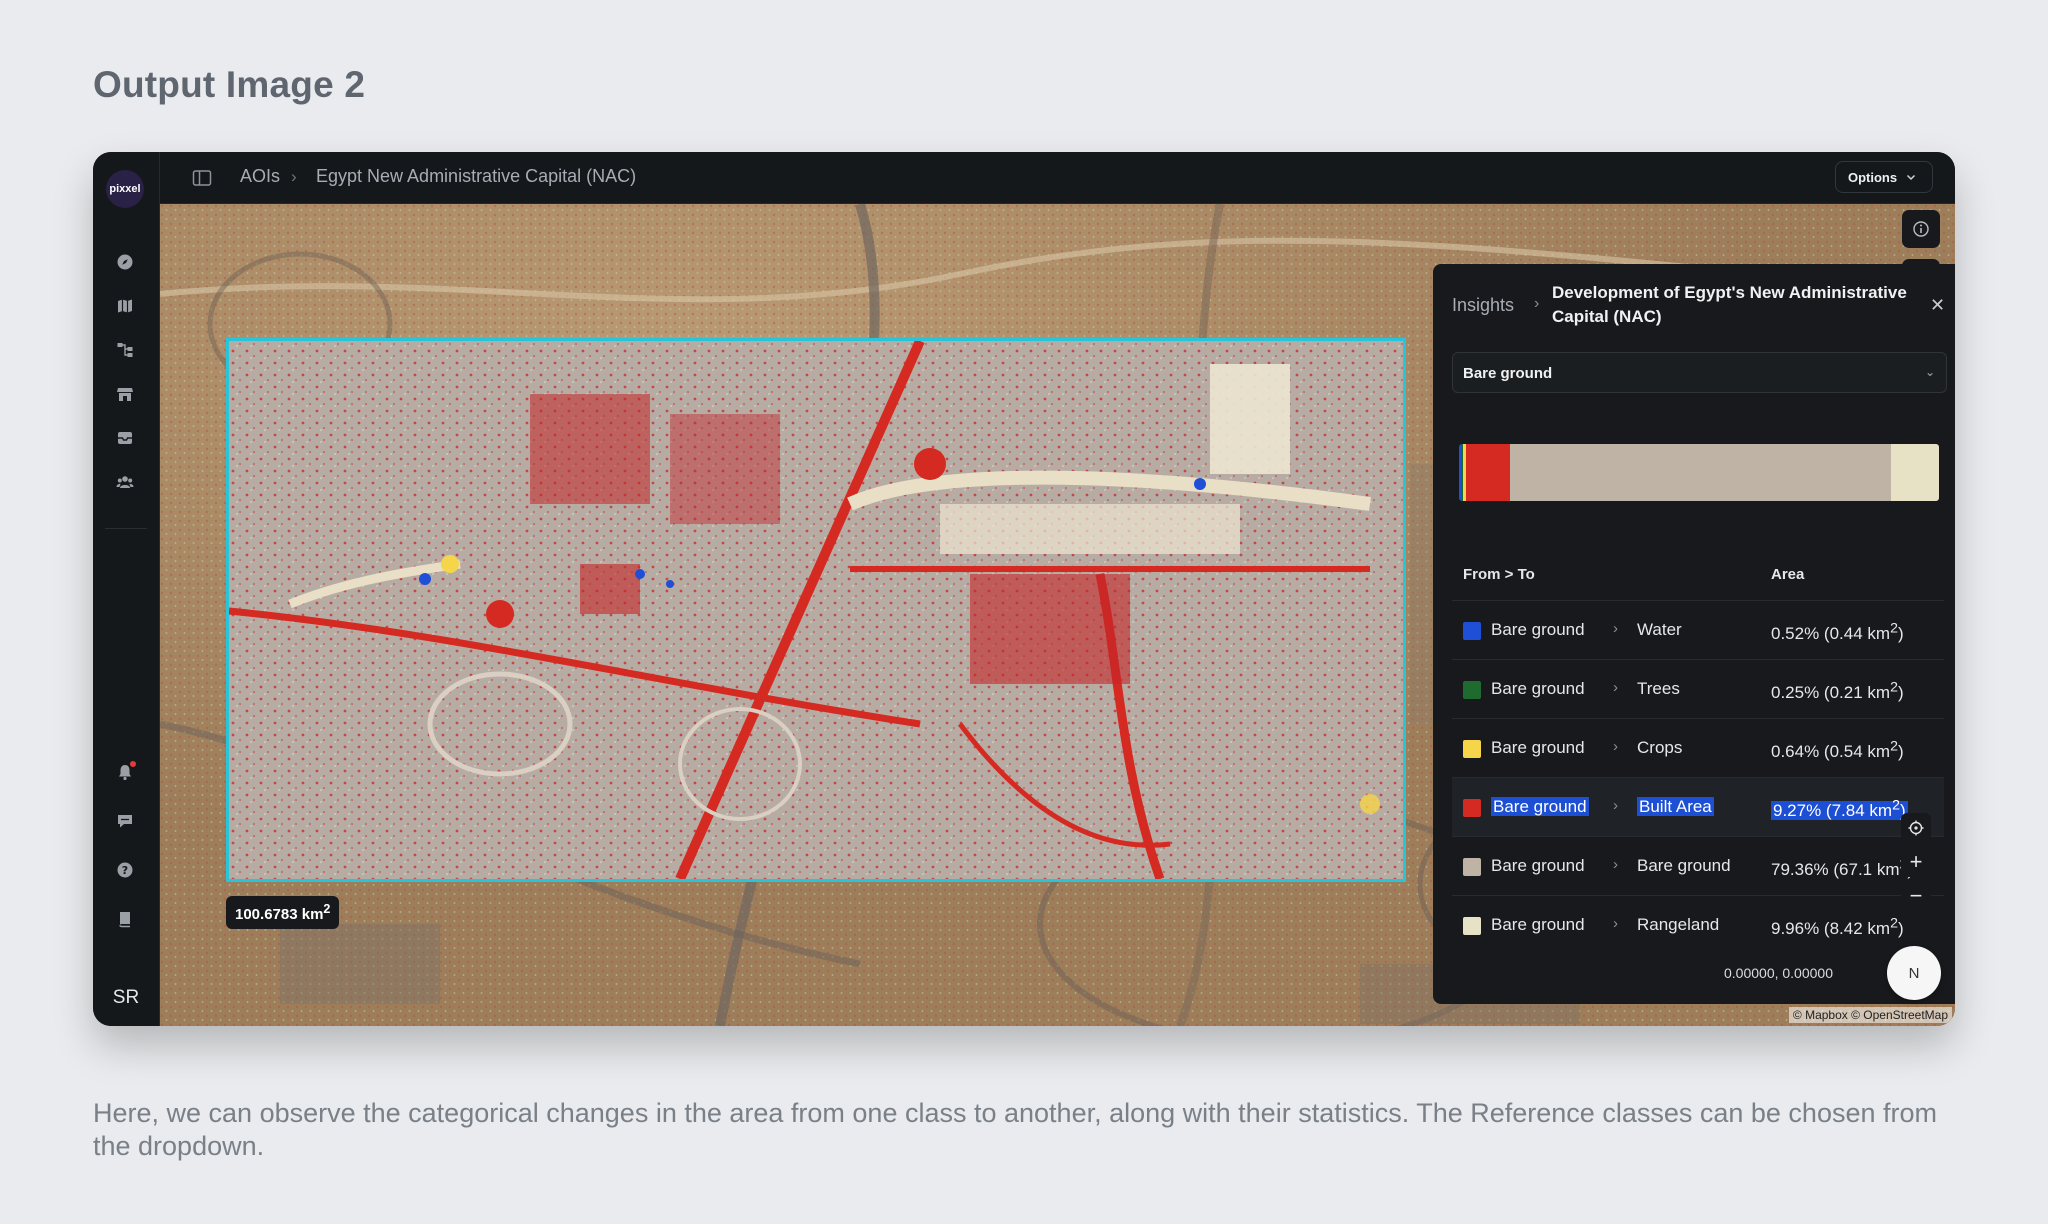 The image size is (2048, 1224). Describe the element at coordinates (1873, 177) in the screenshot. I see `options-label: Options` at that location.